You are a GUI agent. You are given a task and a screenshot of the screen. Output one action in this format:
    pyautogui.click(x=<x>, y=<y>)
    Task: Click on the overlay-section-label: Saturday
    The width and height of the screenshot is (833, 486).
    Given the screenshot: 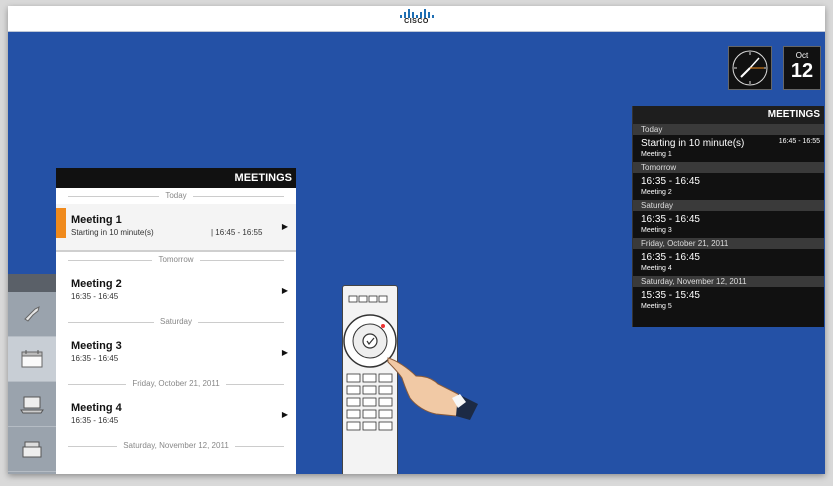 What is the action you would take?
    pyautogui.click(x=728, y=205)
    